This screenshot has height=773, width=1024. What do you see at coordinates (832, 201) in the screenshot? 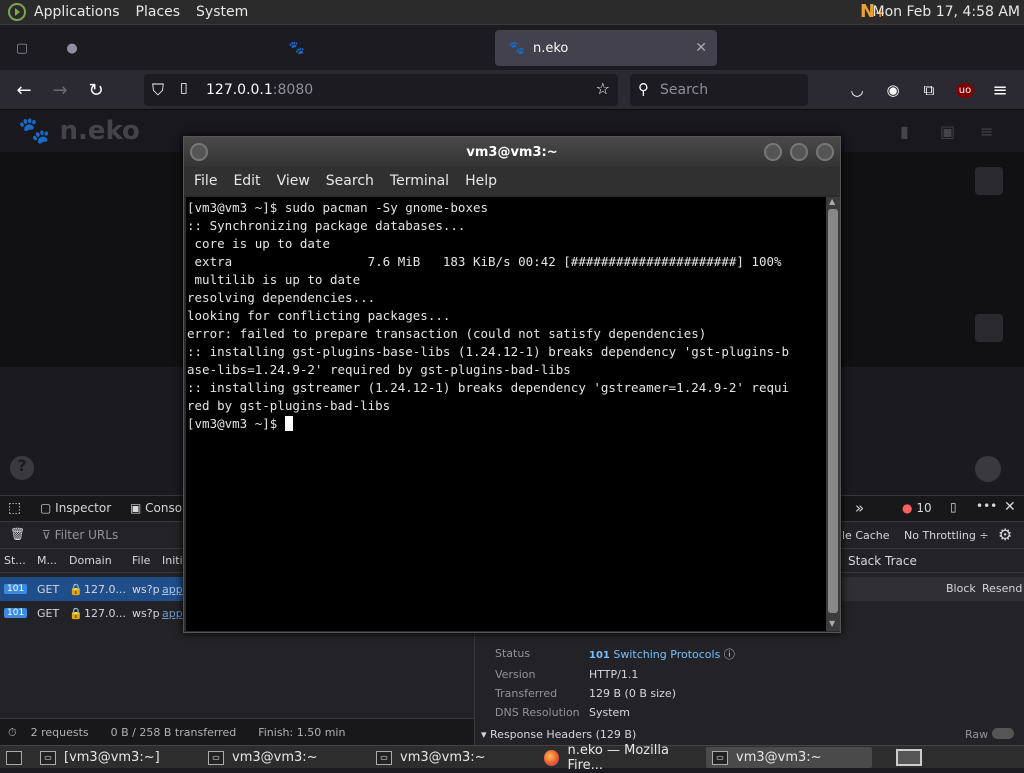
I see `scroll-up-icon: ▲` at bounding box center [832, 201].